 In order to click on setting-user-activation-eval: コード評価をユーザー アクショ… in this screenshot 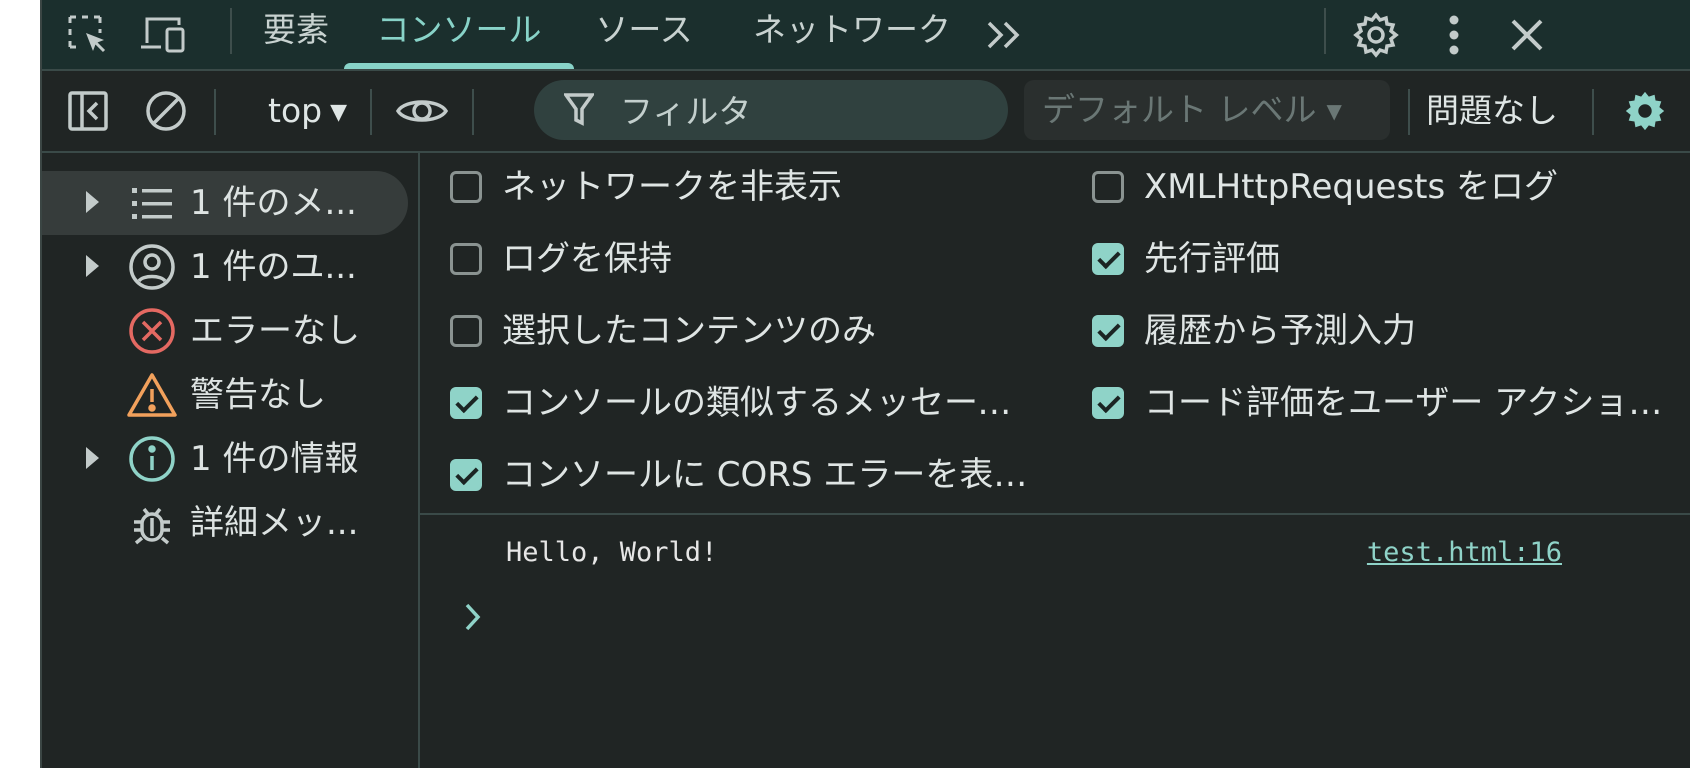, I will do `click(1391, 403)`.